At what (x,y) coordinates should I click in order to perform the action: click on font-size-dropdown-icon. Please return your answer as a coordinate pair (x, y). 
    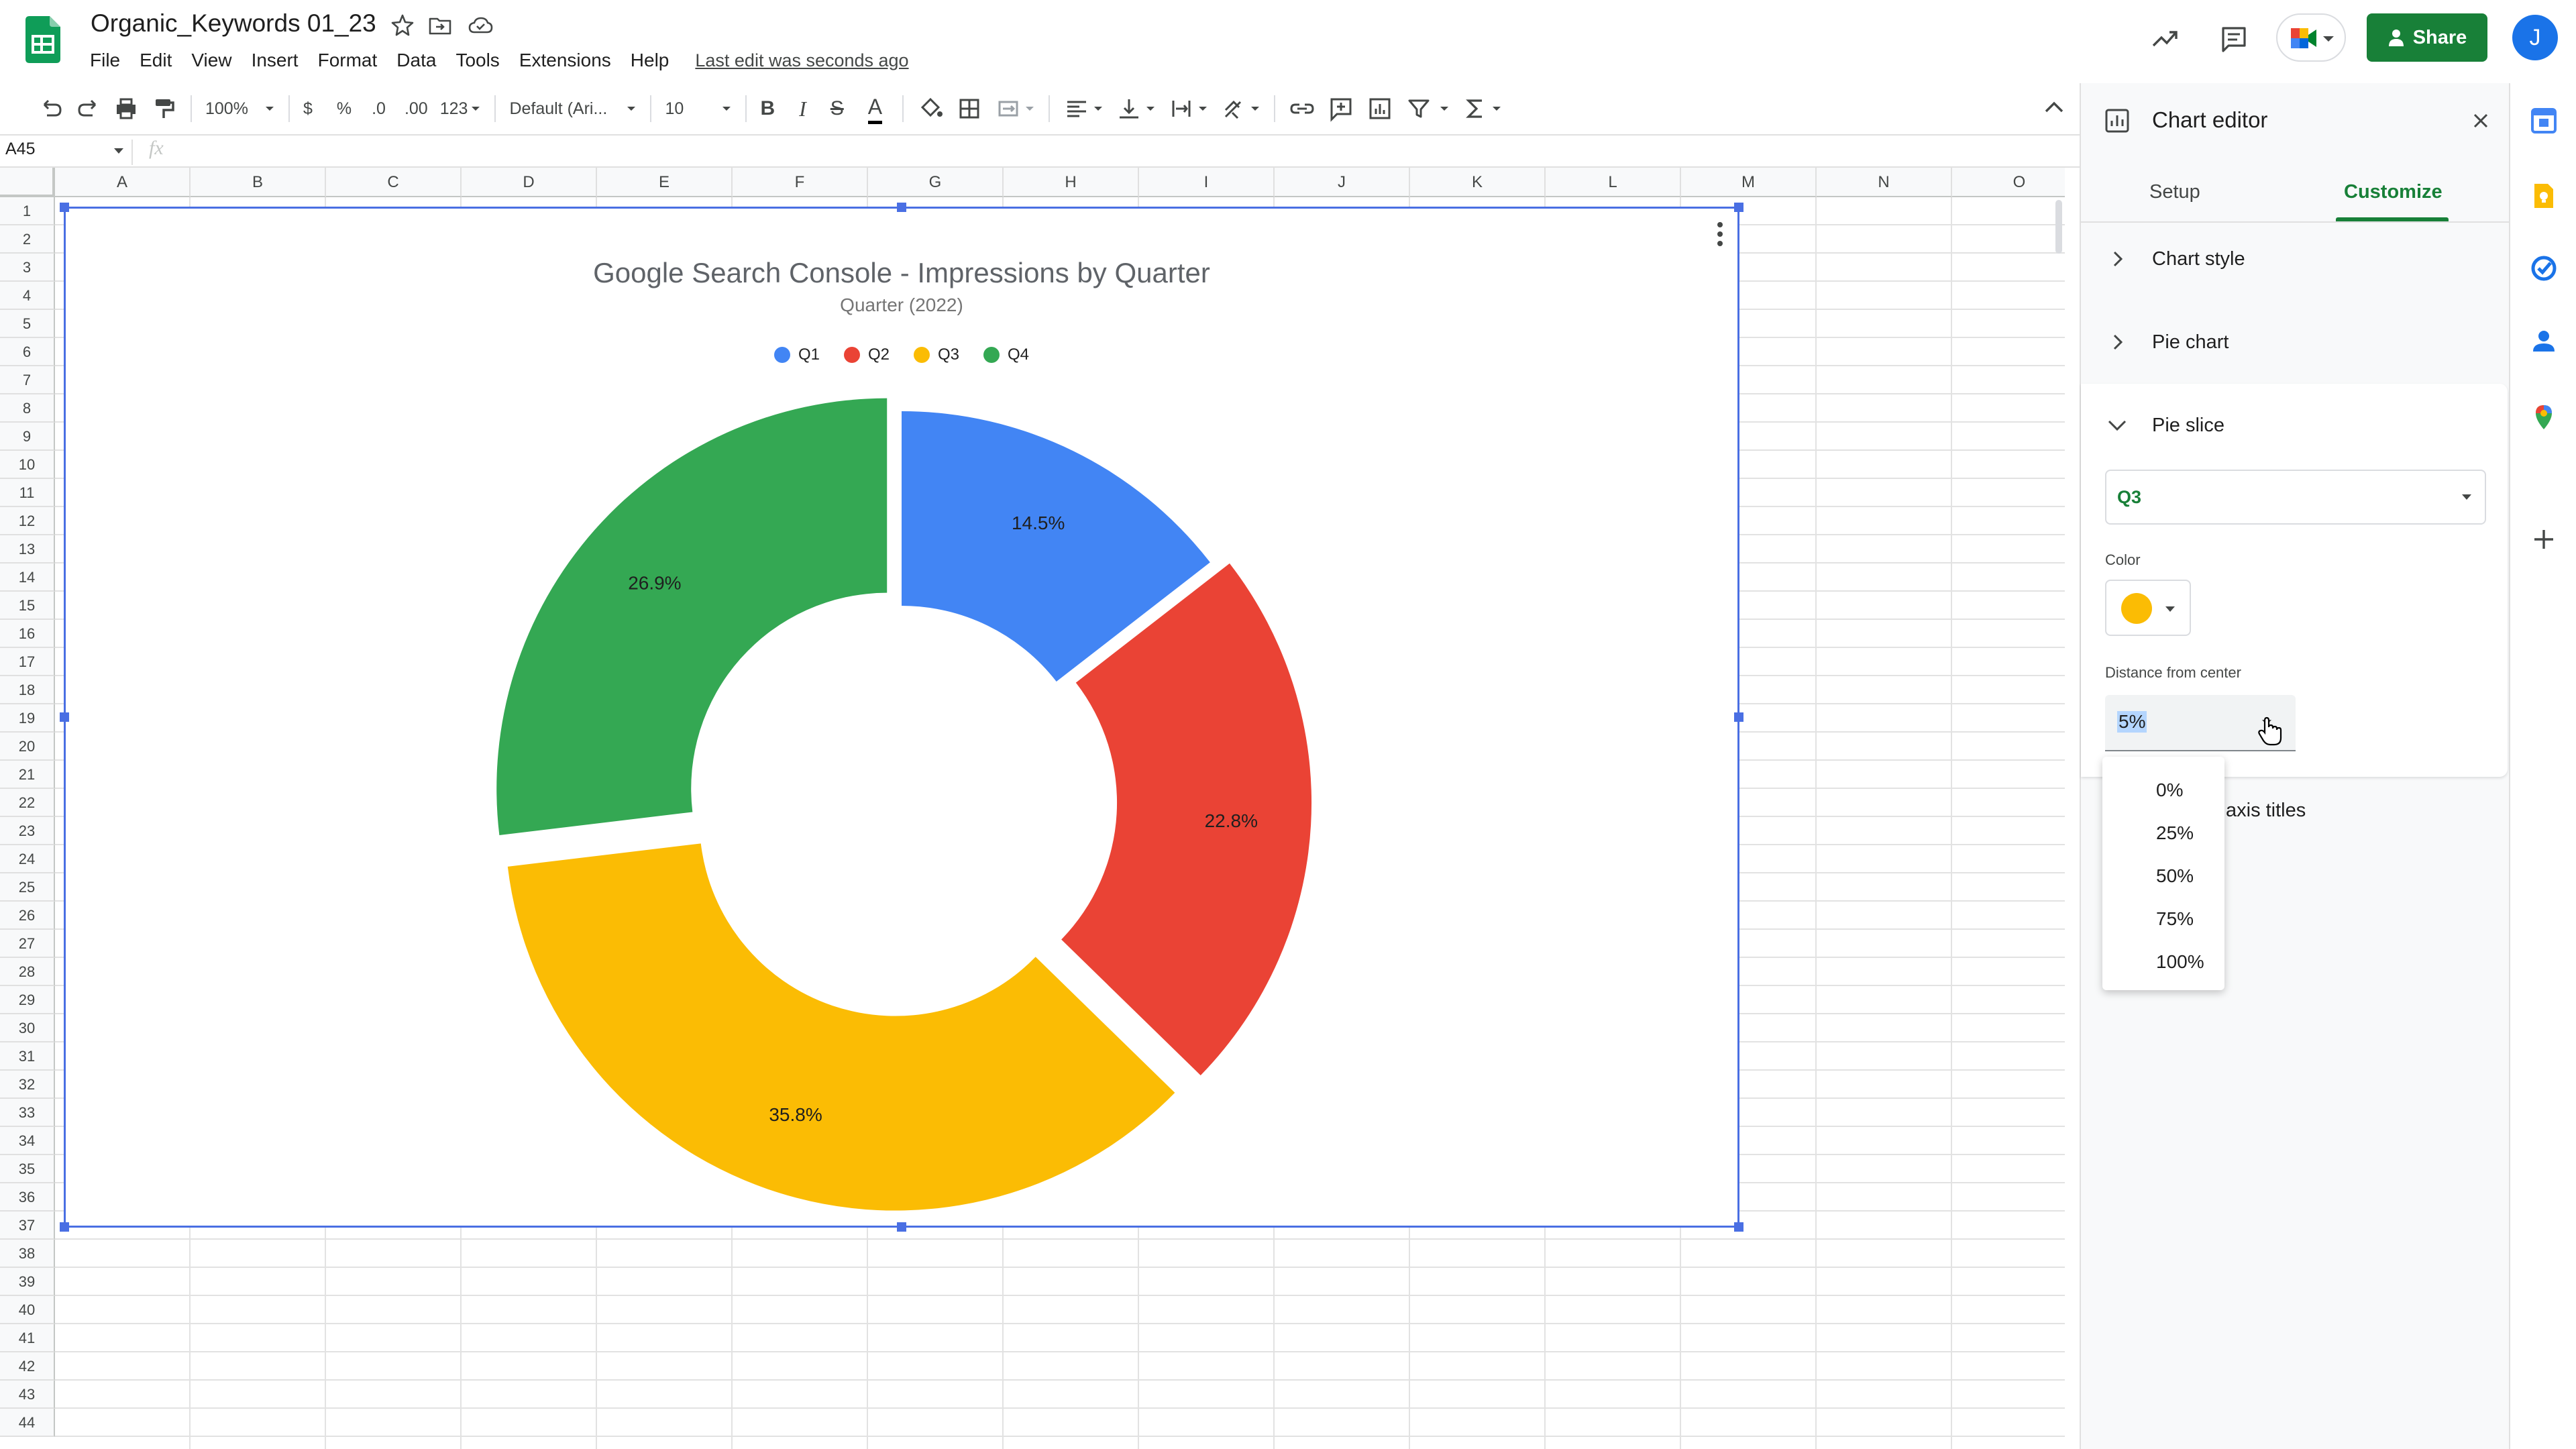
    Looking at the image, I should click on (726, 109).